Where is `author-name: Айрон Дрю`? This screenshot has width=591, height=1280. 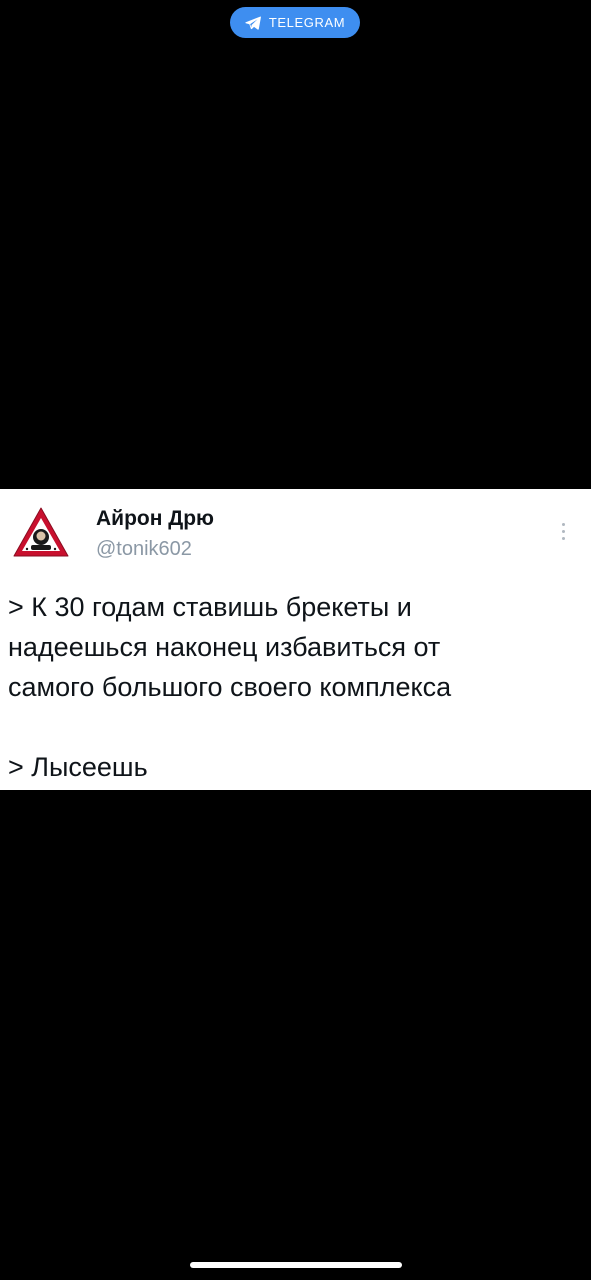
author-name: Айрон Дрю is located at coordinates (155, 519).